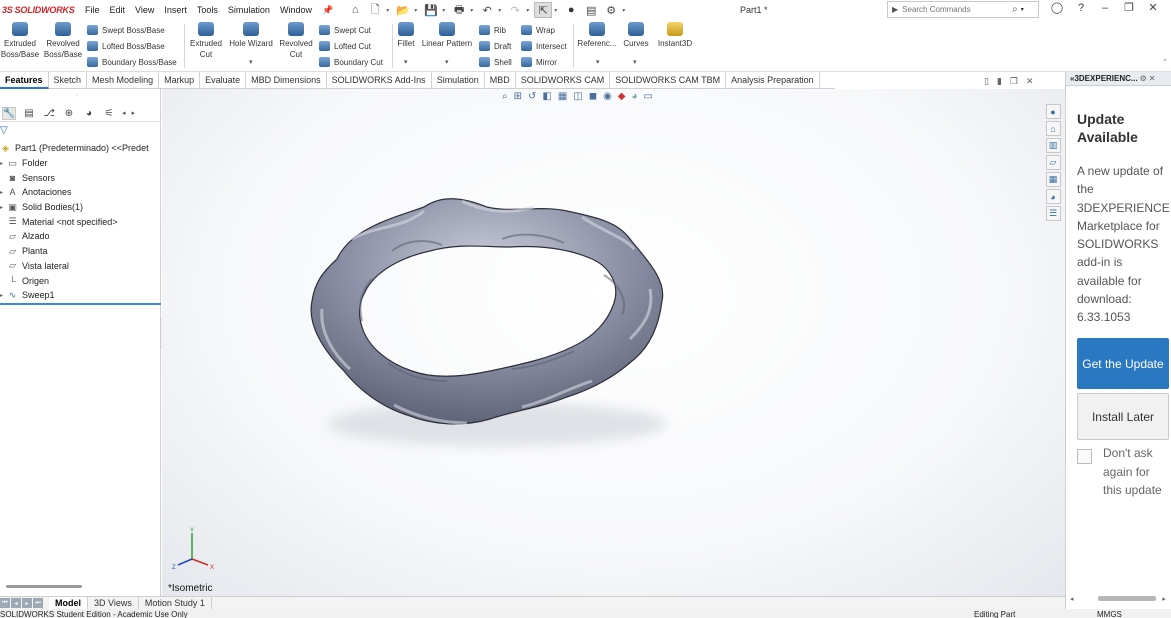  What do you see at coordinates (1081, 8) in the screenshot?
I see `help-icon: ?` at bounding box center [1081, 8].